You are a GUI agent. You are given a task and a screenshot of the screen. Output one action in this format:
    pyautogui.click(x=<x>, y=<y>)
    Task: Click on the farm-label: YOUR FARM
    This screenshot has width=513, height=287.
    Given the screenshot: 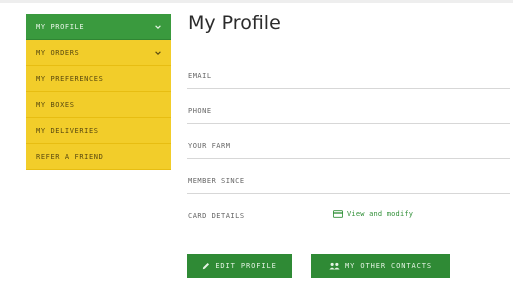 What is the action you would take?
    pyautogui.click(x=209, y=146)
    